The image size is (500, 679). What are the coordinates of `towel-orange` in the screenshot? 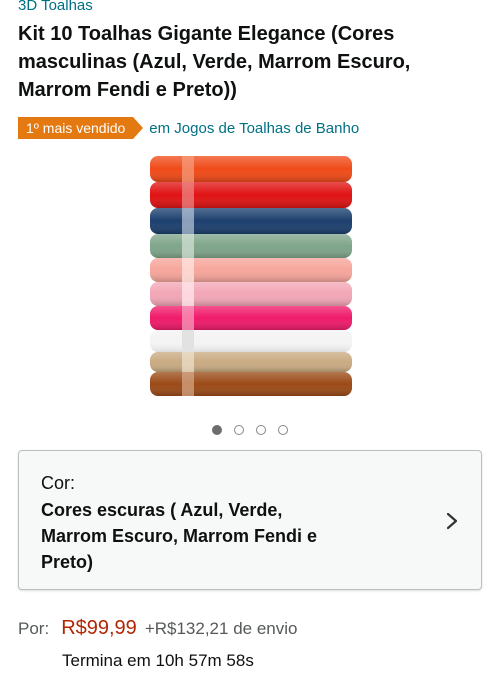 It's located at (251, 169).